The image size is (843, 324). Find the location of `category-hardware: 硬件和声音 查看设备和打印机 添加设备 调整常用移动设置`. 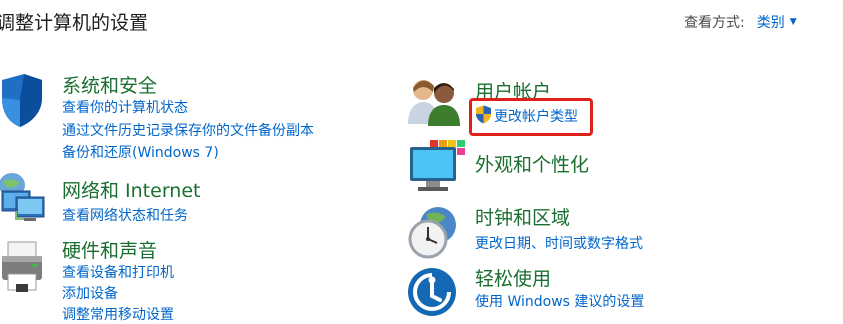

category-hardware: 硬件和声音 查看设备和打印机 添加设备 调整常用移动设置 is located at coordinates (165, 279).